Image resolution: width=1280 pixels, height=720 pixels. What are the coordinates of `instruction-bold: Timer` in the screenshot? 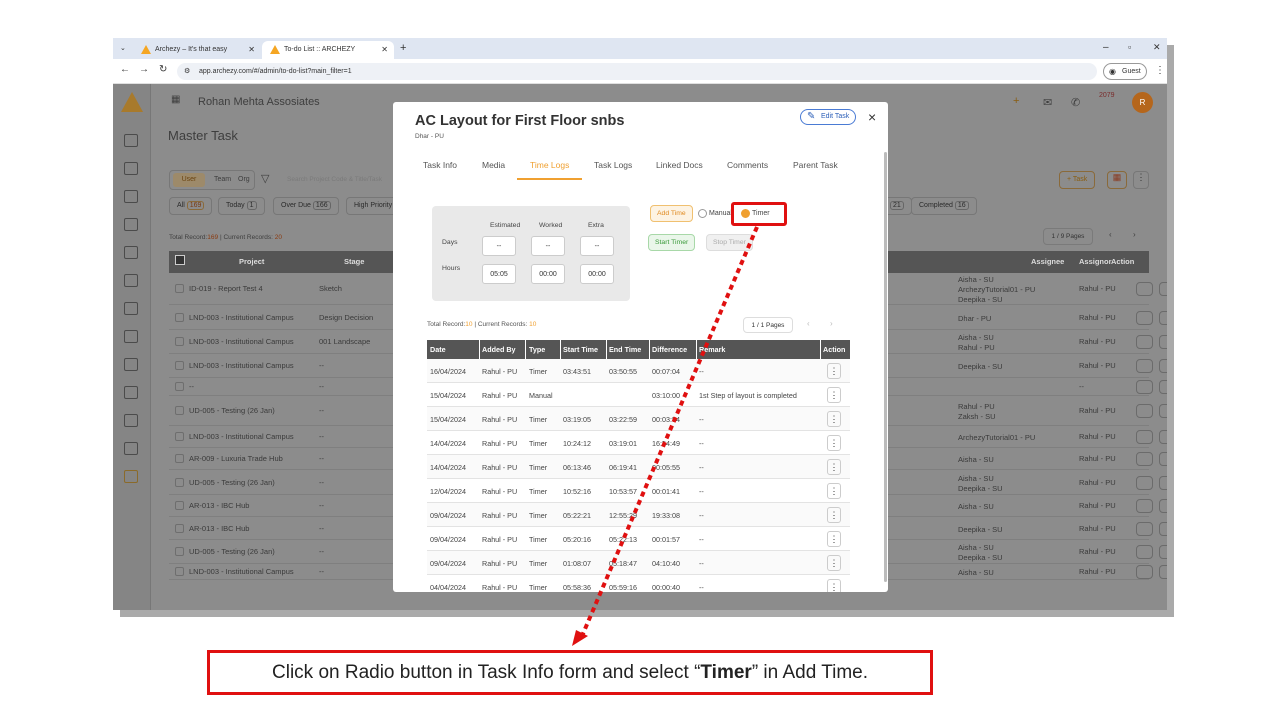 It's located at (726, 672).